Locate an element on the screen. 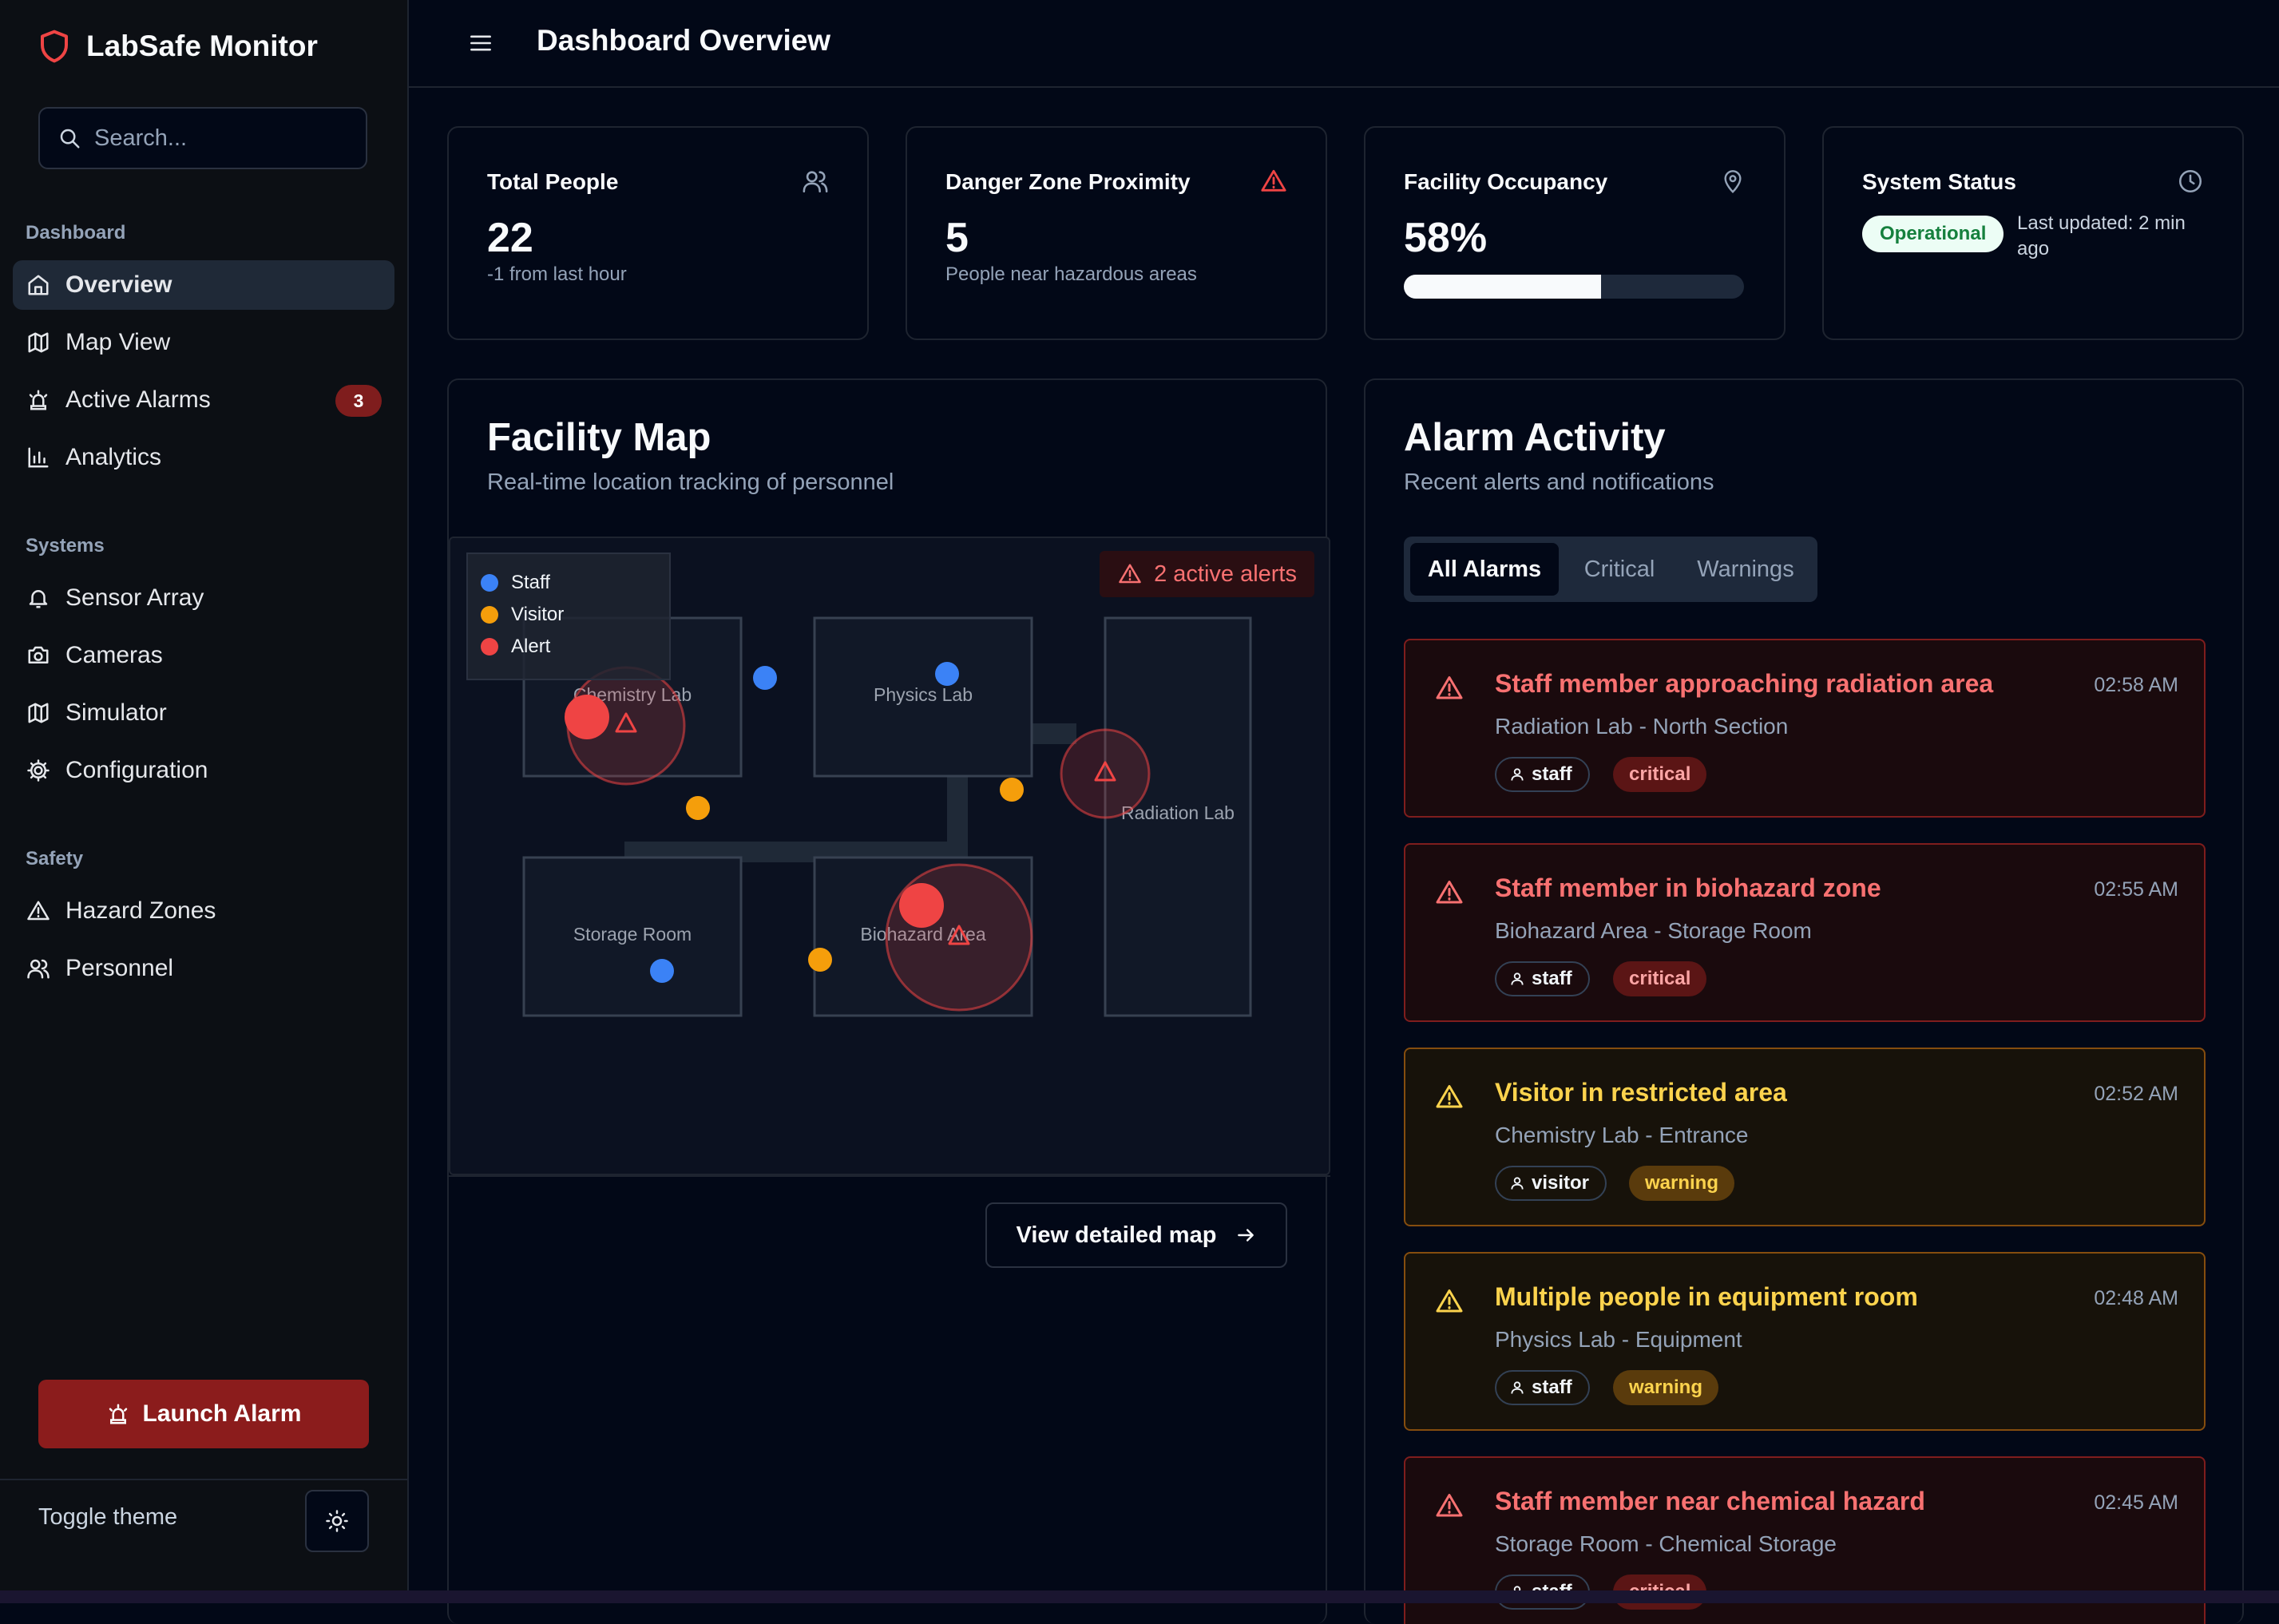 The image size is (2279, 1624). search-input is located at coordinates (226, 138).